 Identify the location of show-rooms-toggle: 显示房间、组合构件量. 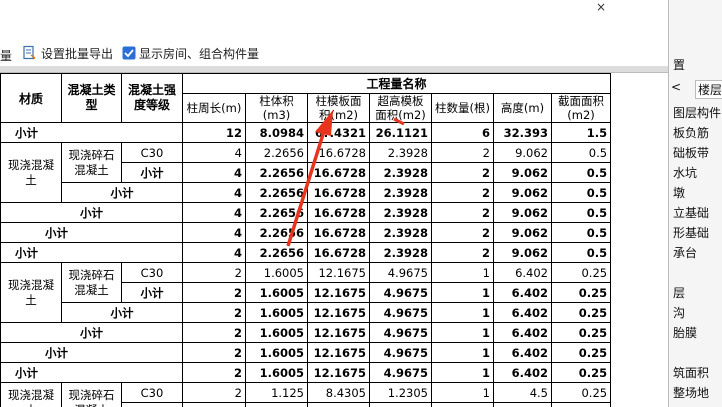
(190, 53).